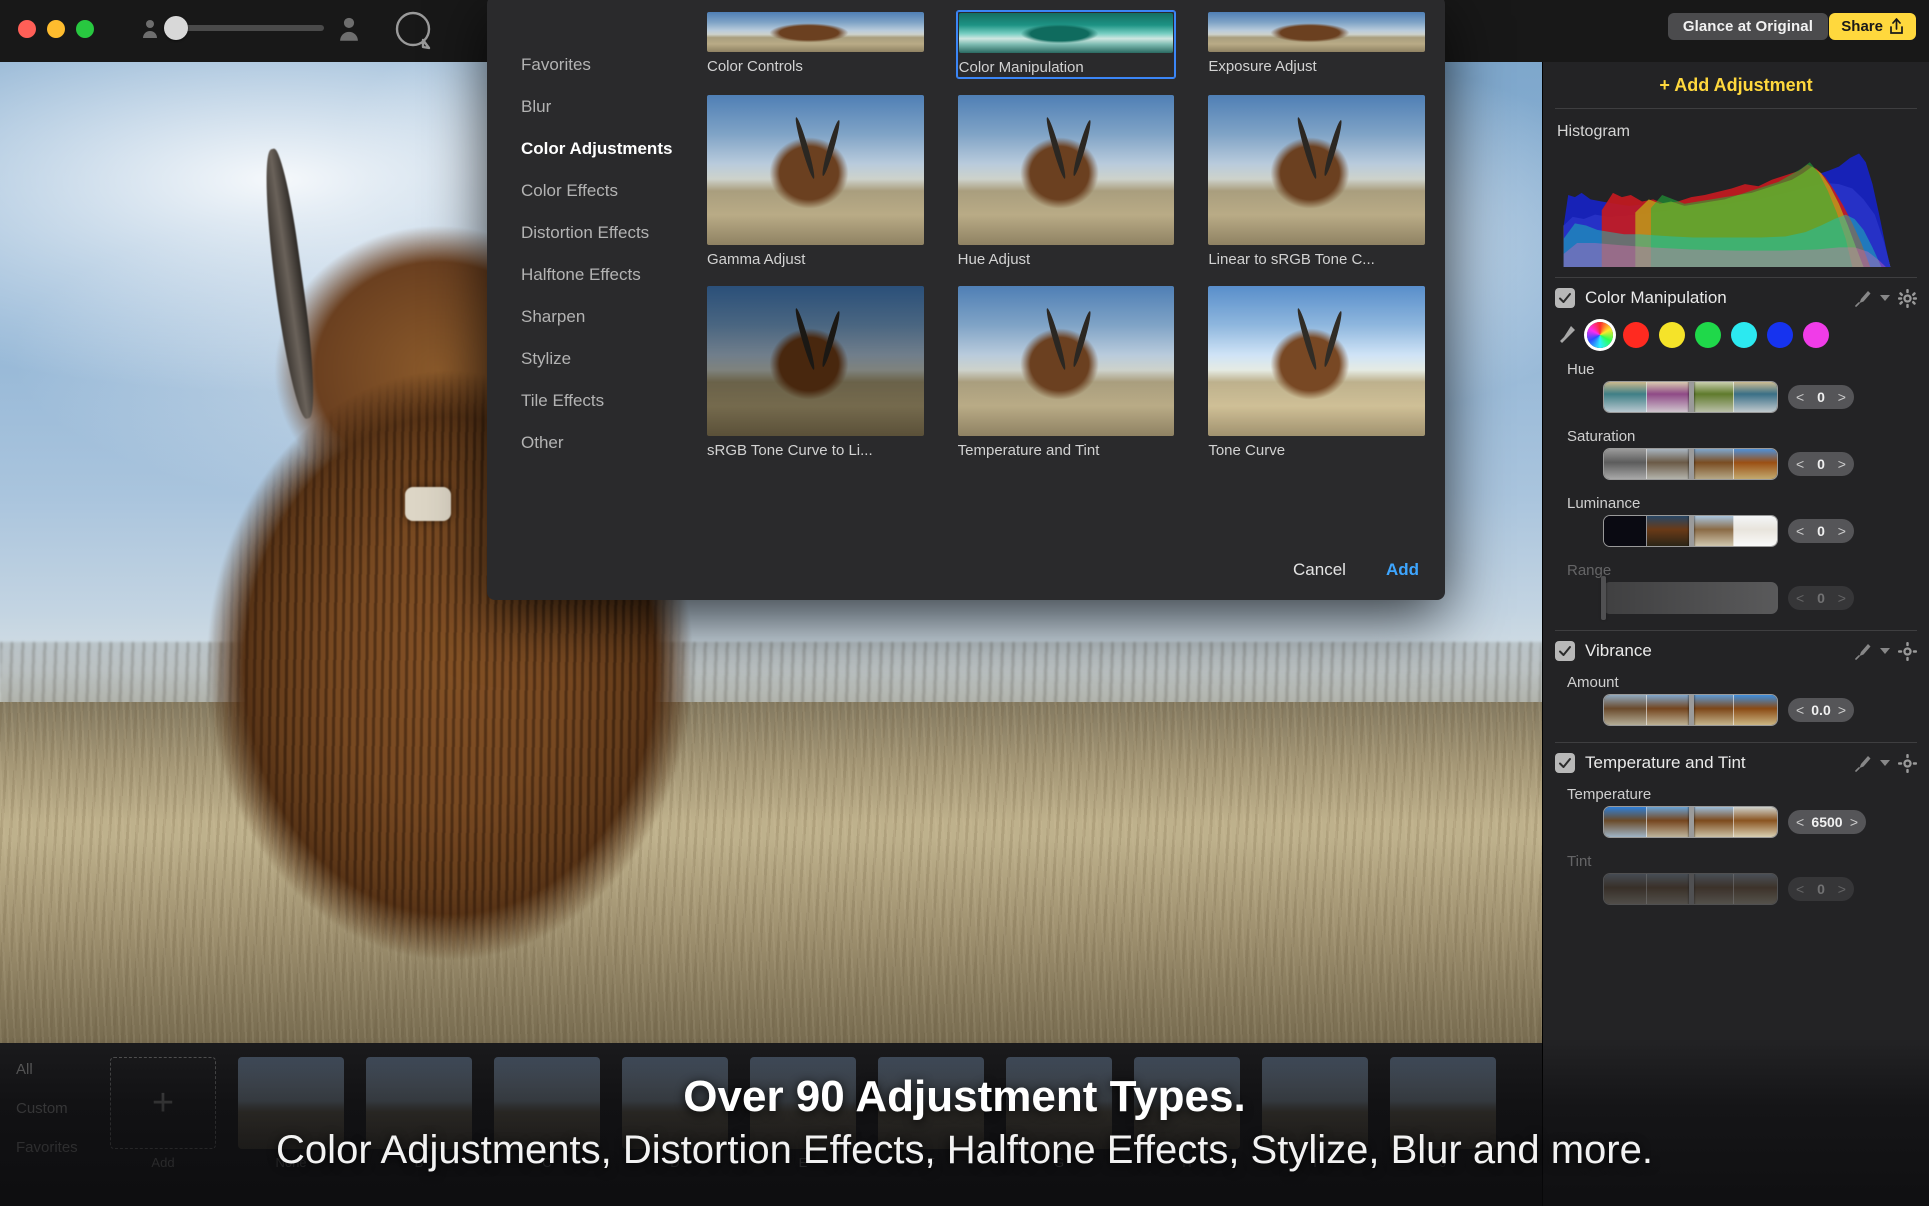 This screenshot has width=1929, height=1206. Describe the element at coordinates (1744, 335) in the screenshot. I see `swatch-cyan` at that location.